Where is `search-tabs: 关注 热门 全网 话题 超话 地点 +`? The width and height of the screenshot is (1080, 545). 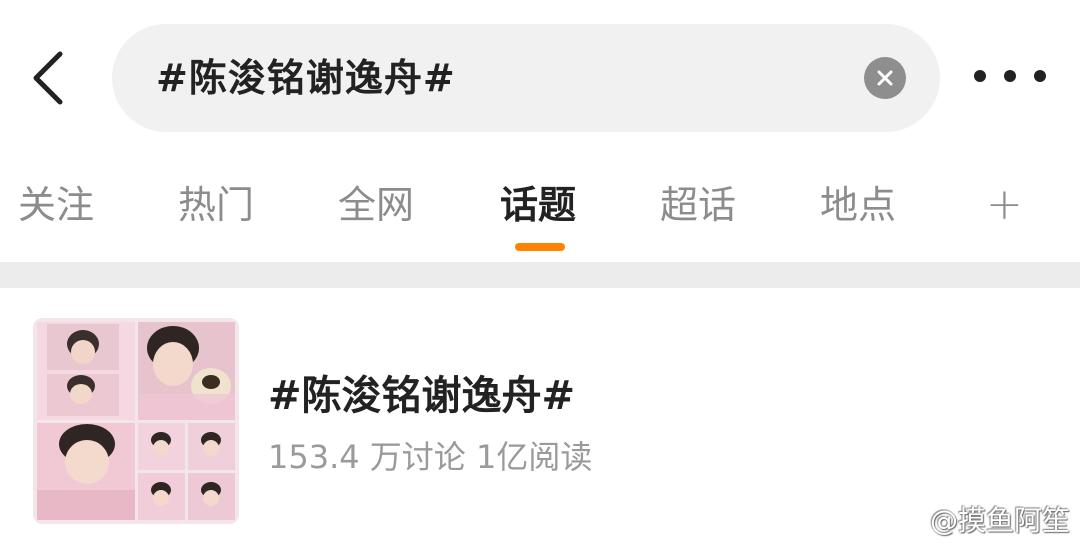
search-tabs: 关注 热门 全网 话题 超话 地点 + is located at coordinates (540, 205).